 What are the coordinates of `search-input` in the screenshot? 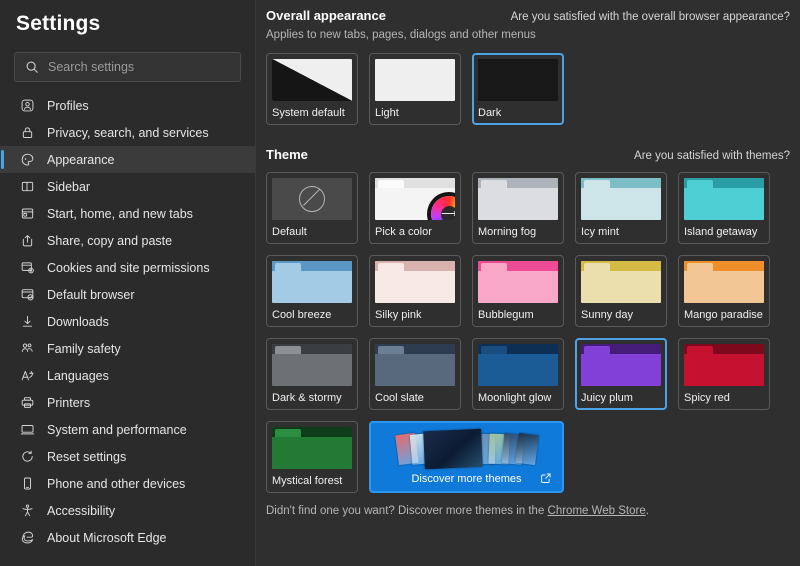 It's located at (133, 67).